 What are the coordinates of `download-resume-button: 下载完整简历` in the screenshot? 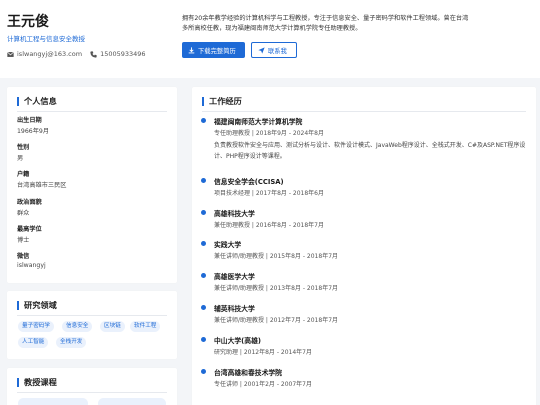 It's located at (213, 50).